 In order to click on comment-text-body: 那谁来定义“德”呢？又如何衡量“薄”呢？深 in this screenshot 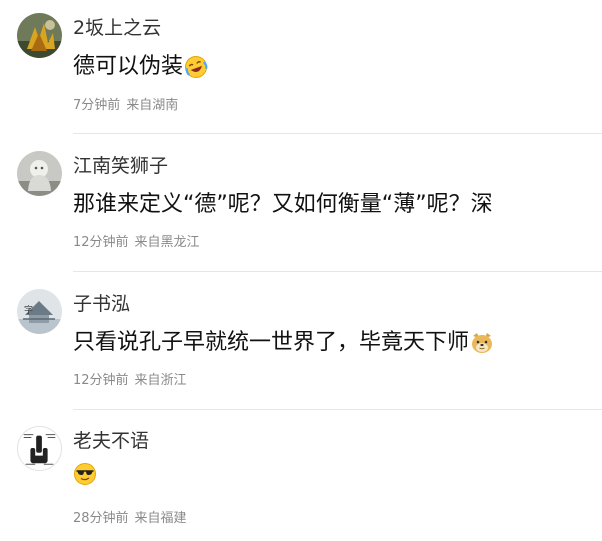, I will do `click(283, 204)`.